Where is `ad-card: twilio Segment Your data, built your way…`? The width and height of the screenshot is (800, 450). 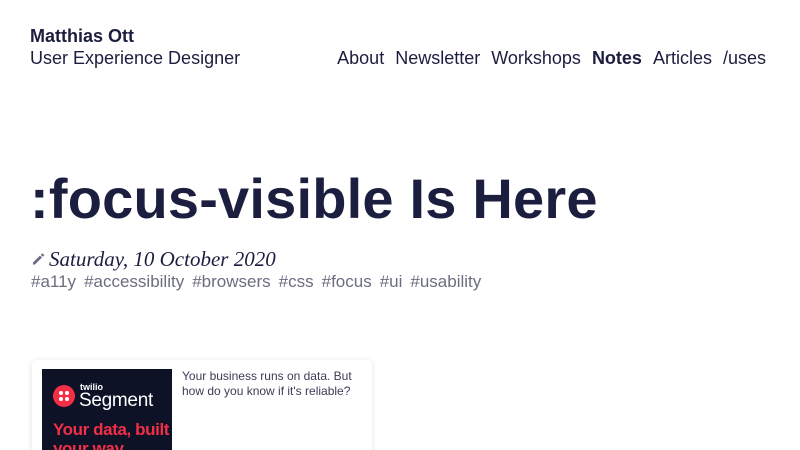
ad-card: twilio Segment Your data, built your way… is located at coordinates (202, 405).